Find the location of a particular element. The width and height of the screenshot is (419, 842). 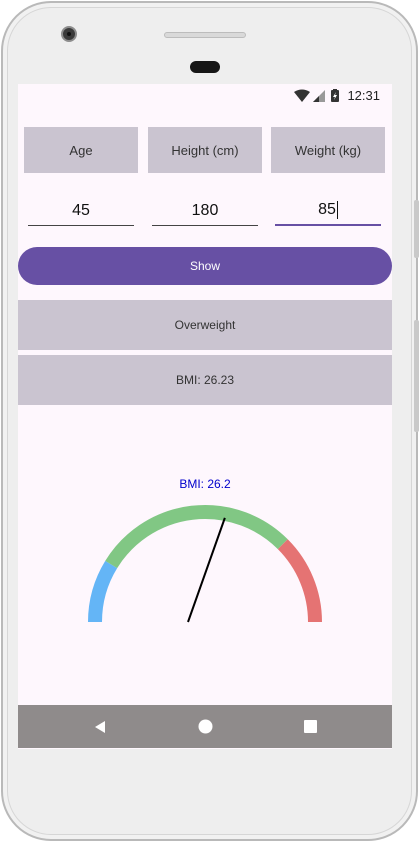

weight-label: Weight (kg) is located at coordinates (328, 150).